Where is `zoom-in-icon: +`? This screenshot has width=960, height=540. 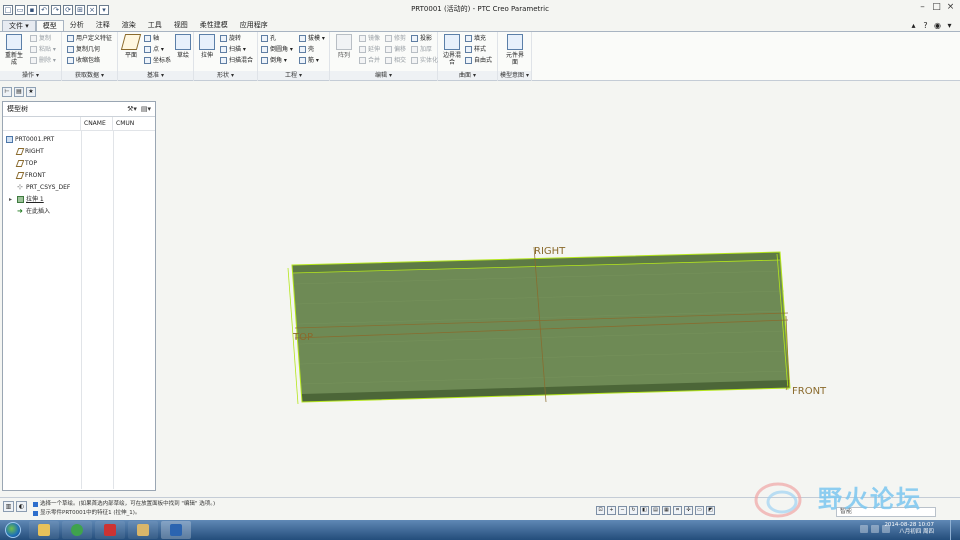
zoom-in-icon: + is located at coordinates (611, 510).